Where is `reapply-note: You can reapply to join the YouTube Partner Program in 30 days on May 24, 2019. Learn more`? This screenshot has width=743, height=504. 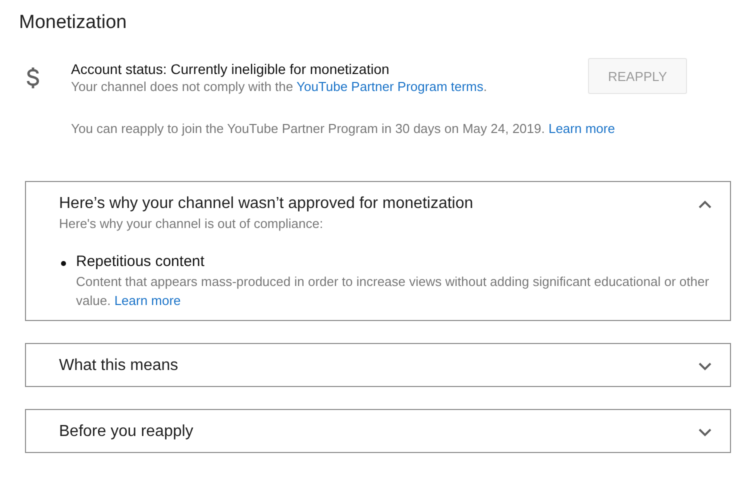 reapply-note: You can reapply to join the YouTube Partner Program in 30 days on May 24, 2019. Learn more is located at coordinates (343, 129).